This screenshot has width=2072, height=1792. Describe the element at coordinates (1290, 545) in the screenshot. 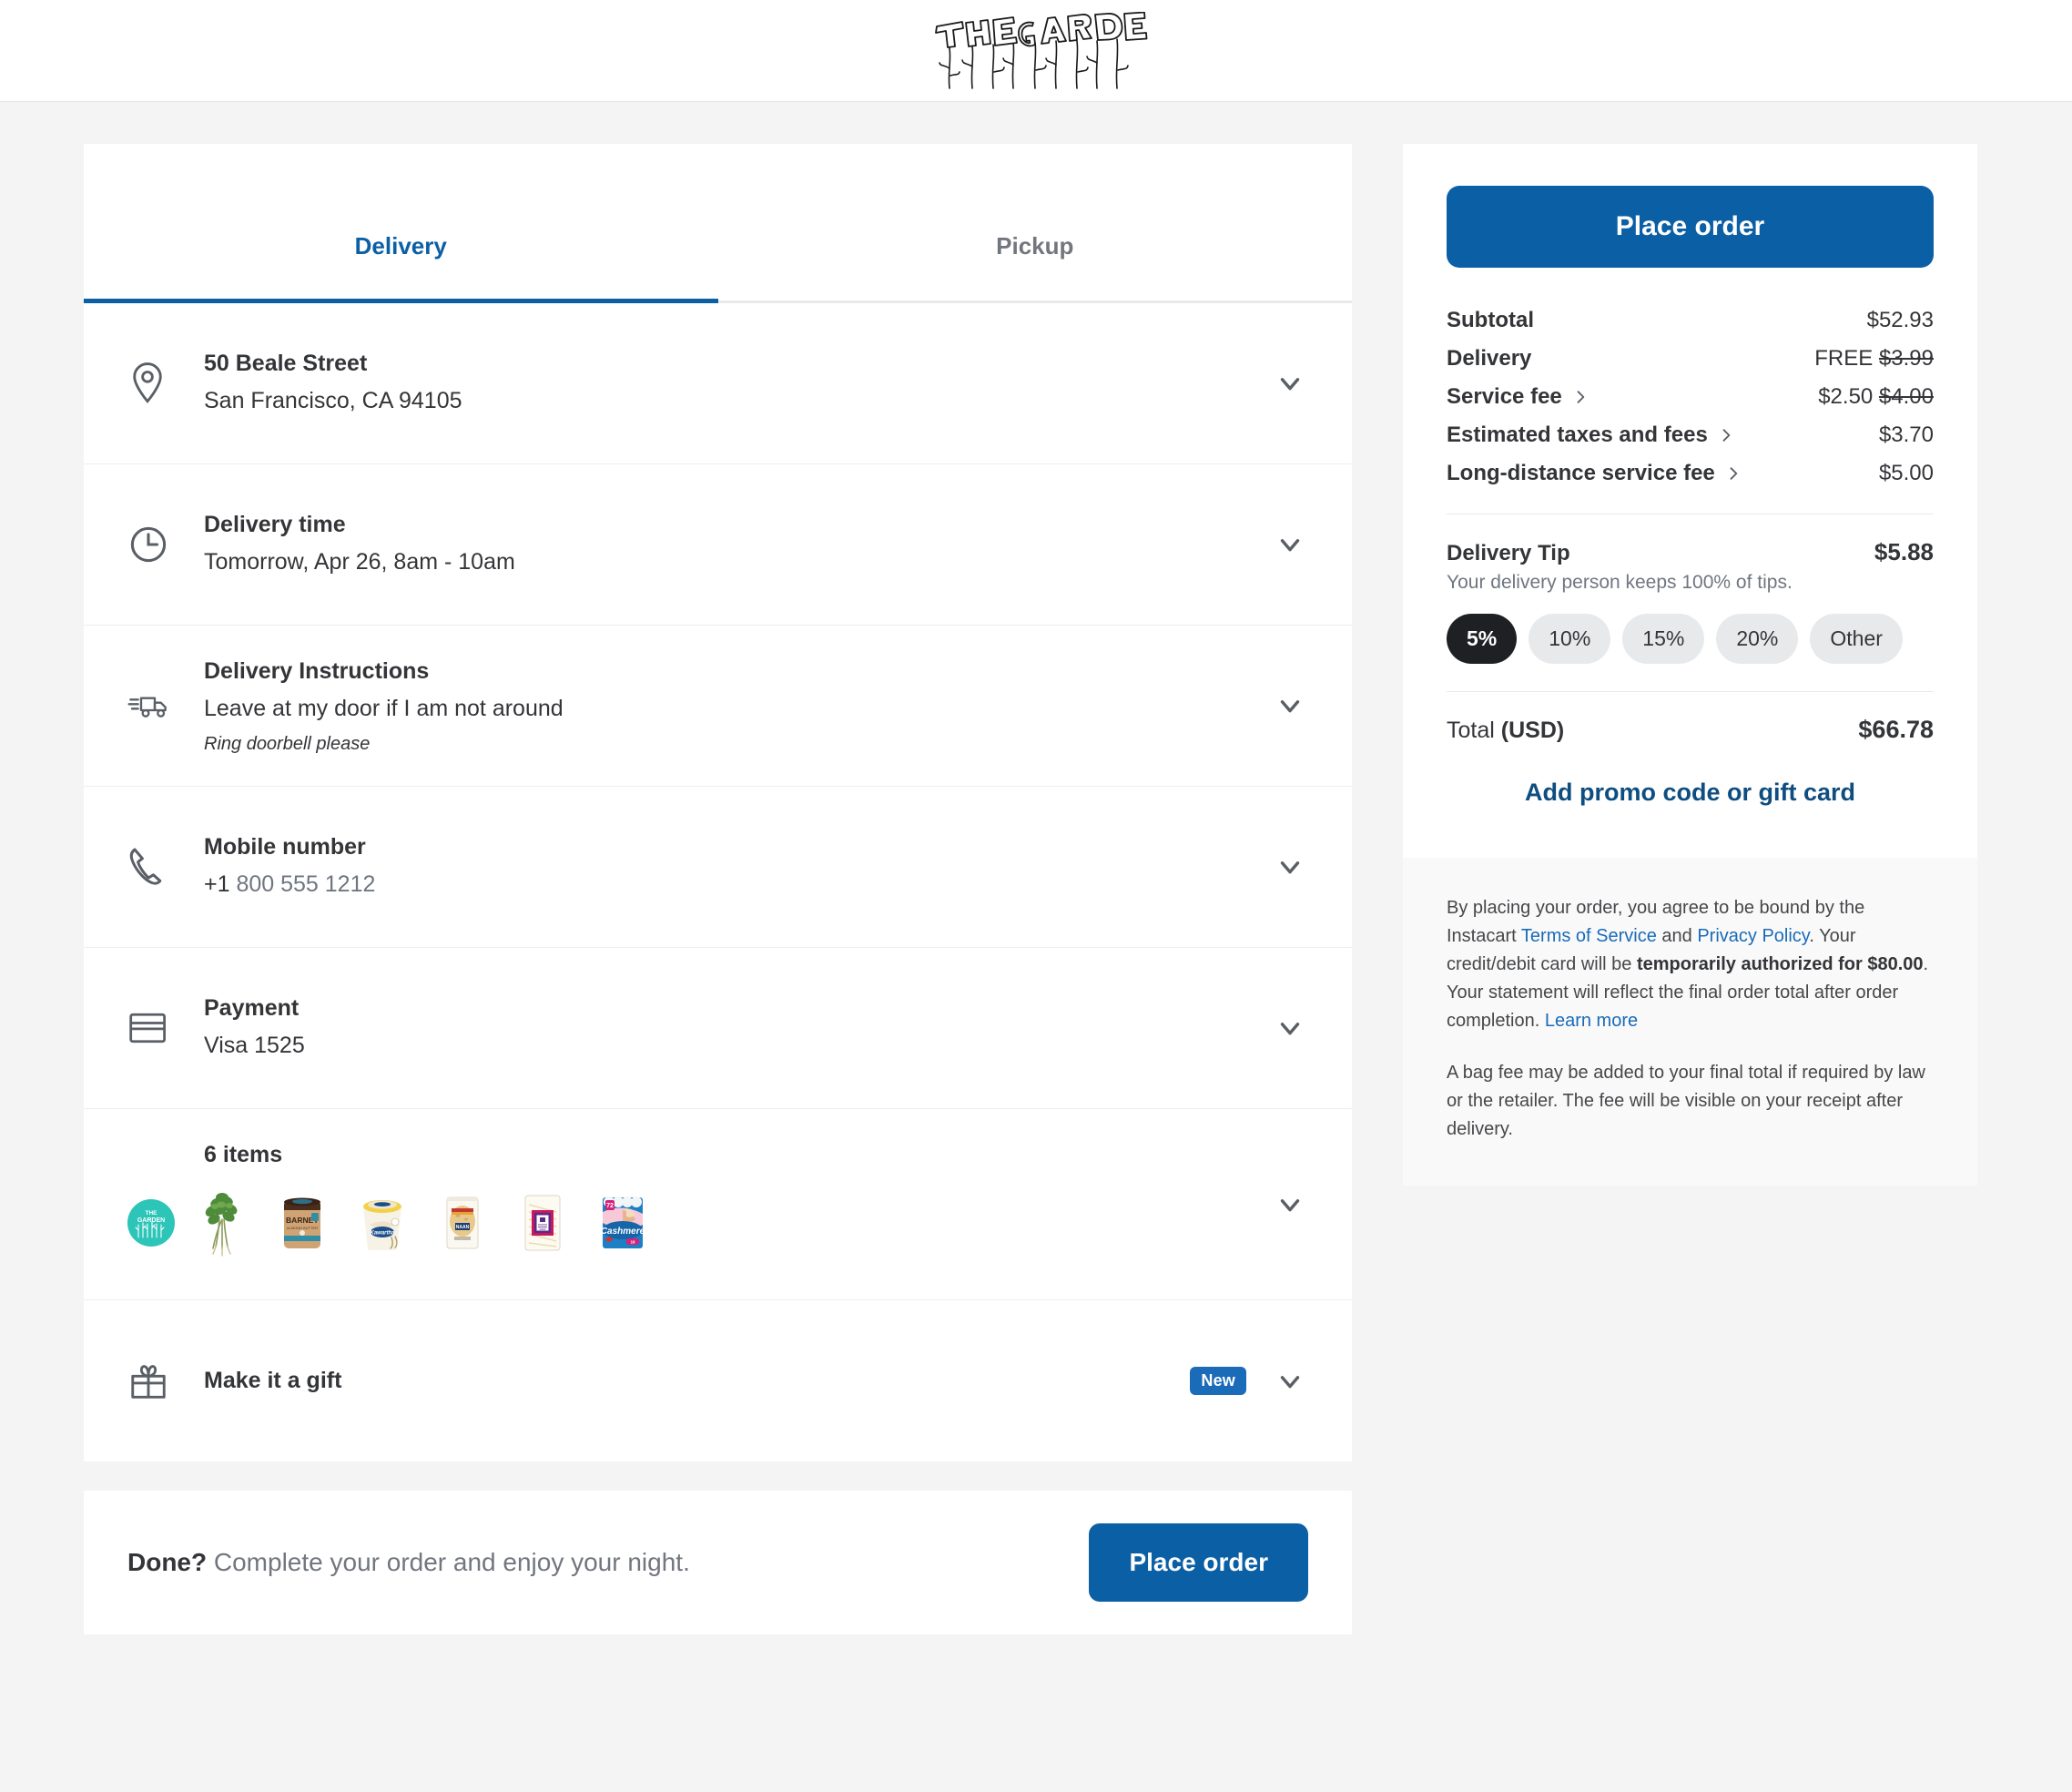

I see `delivery-time-chevron-down-icon` at that location.